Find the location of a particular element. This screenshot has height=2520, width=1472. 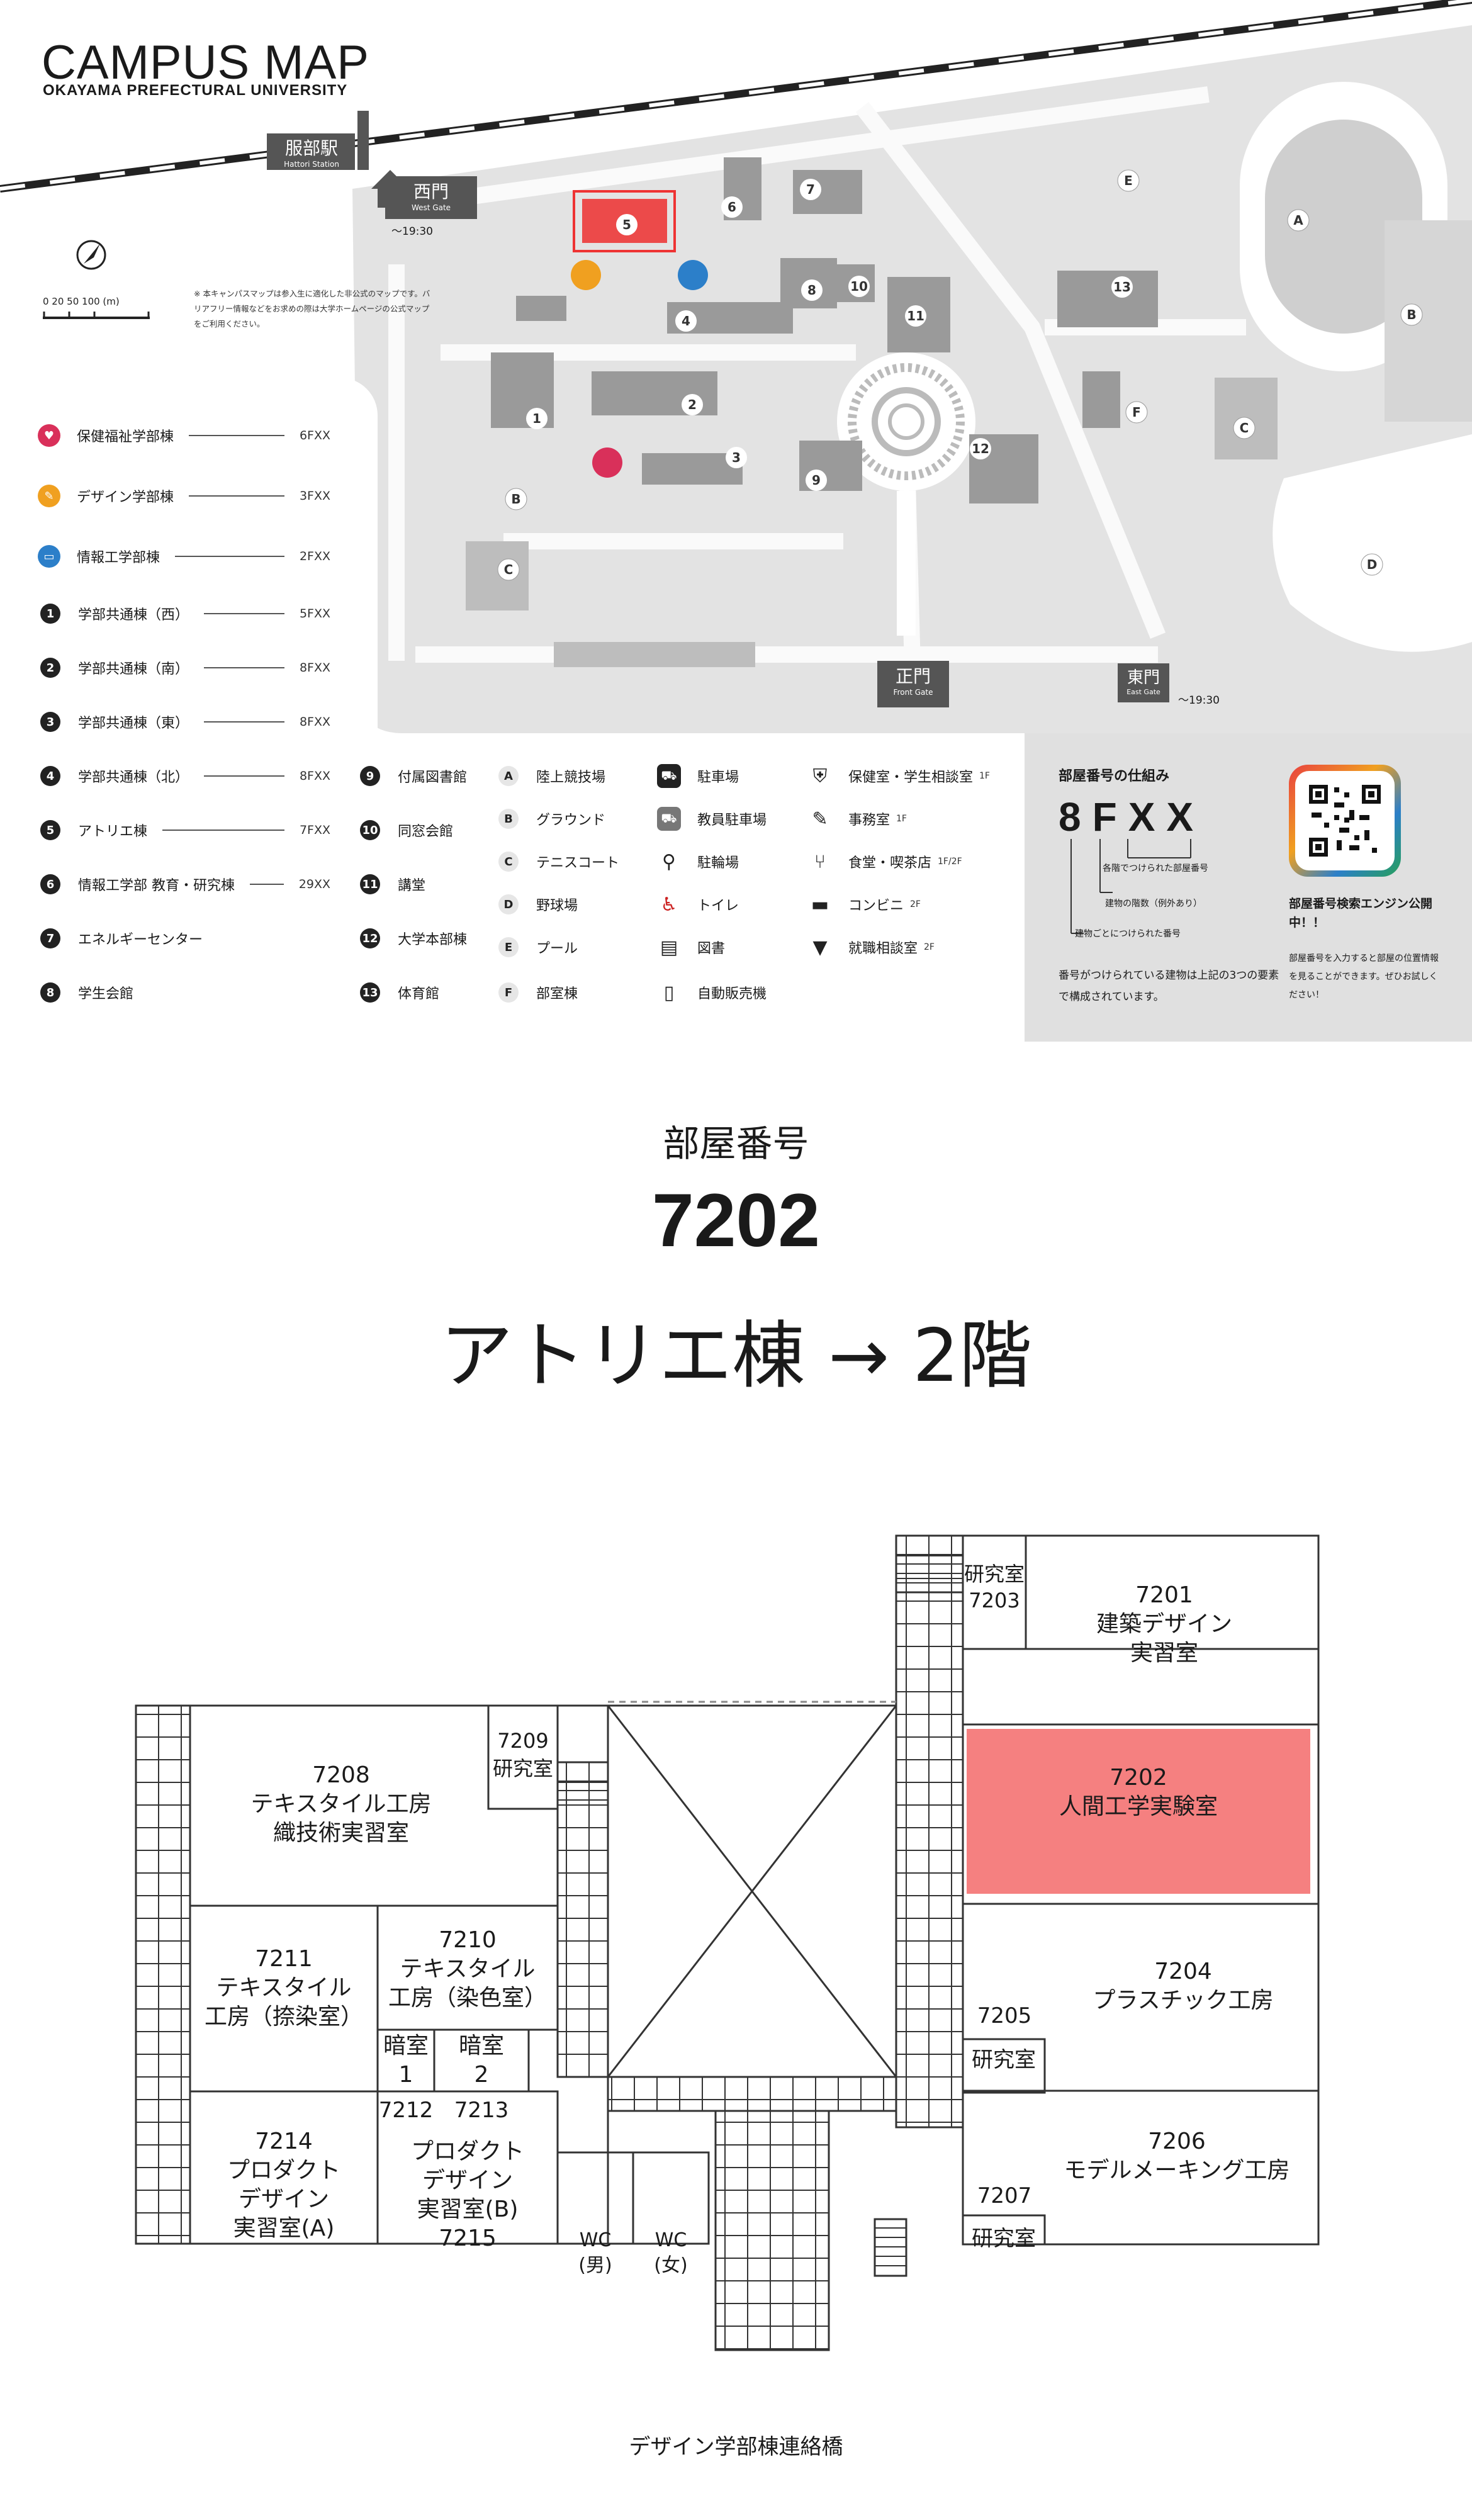

fork-knife-icon: ⑂ is located at coordinates (820, 861).